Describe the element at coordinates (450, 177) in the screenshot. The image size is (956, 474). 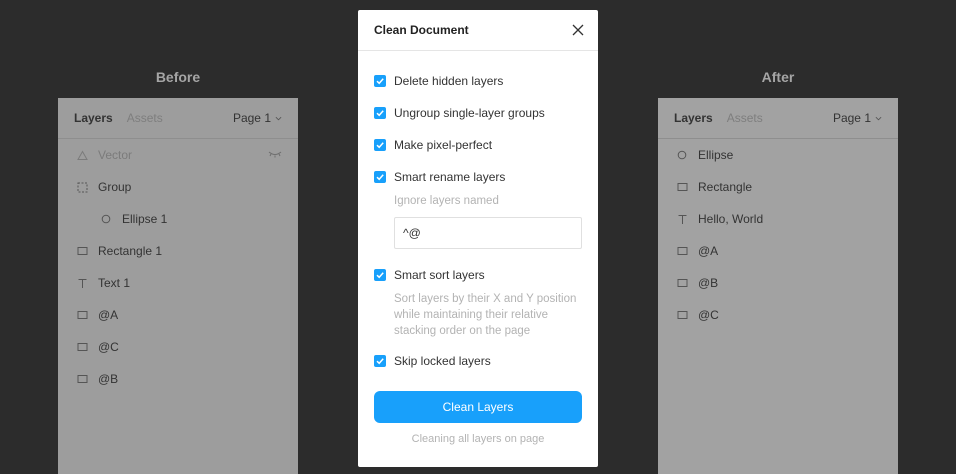
I see `option-label: Smart rename layers` at that location.